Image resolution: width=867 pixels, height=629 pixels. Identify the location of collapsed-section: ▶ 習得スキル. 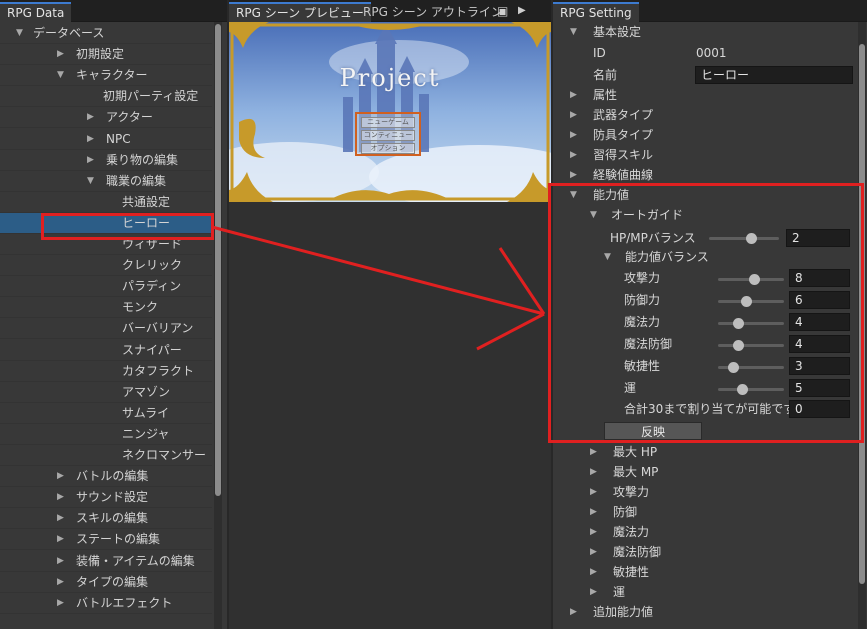
(705, 155).